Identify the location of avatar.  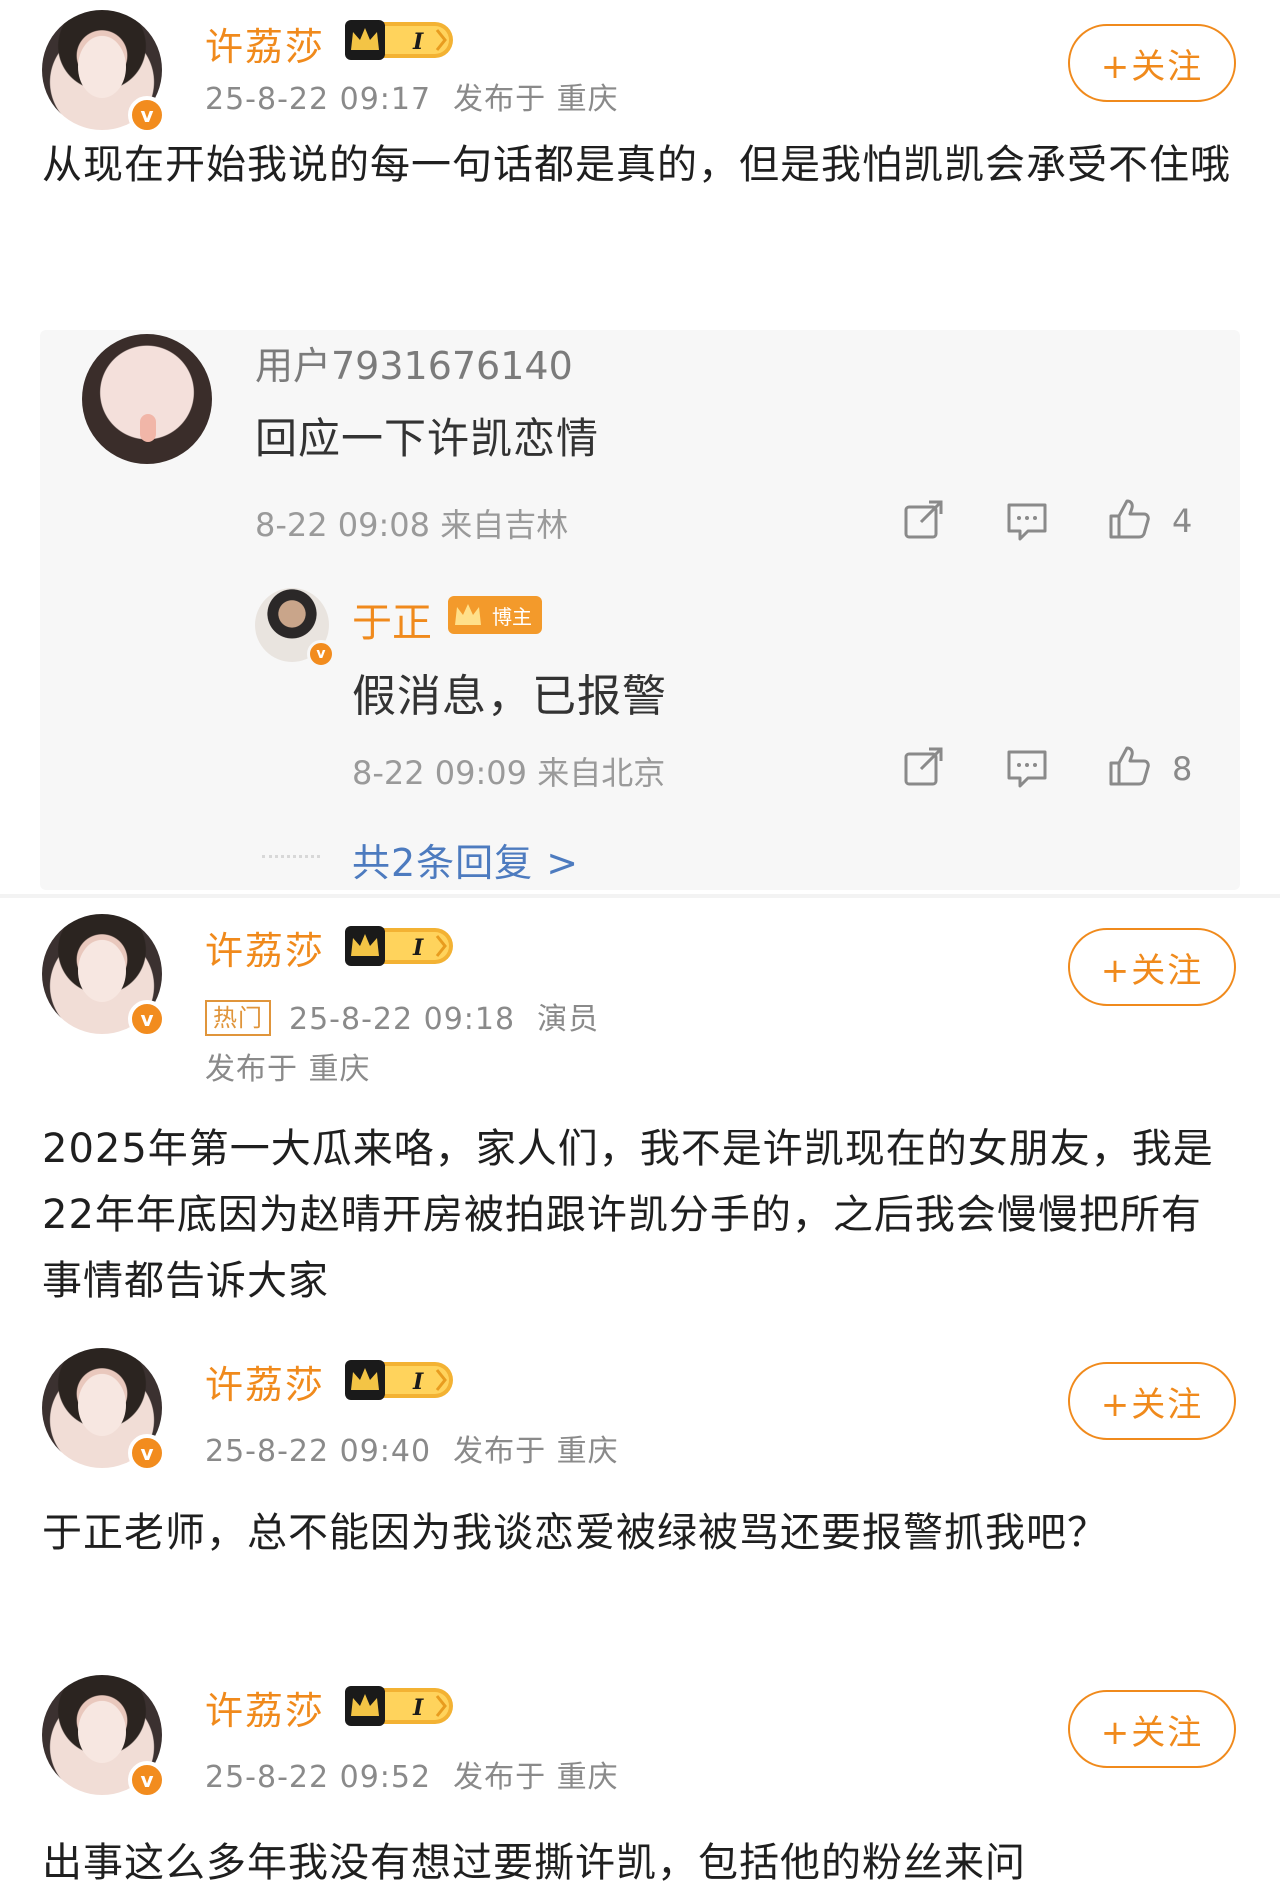
(147, 399).